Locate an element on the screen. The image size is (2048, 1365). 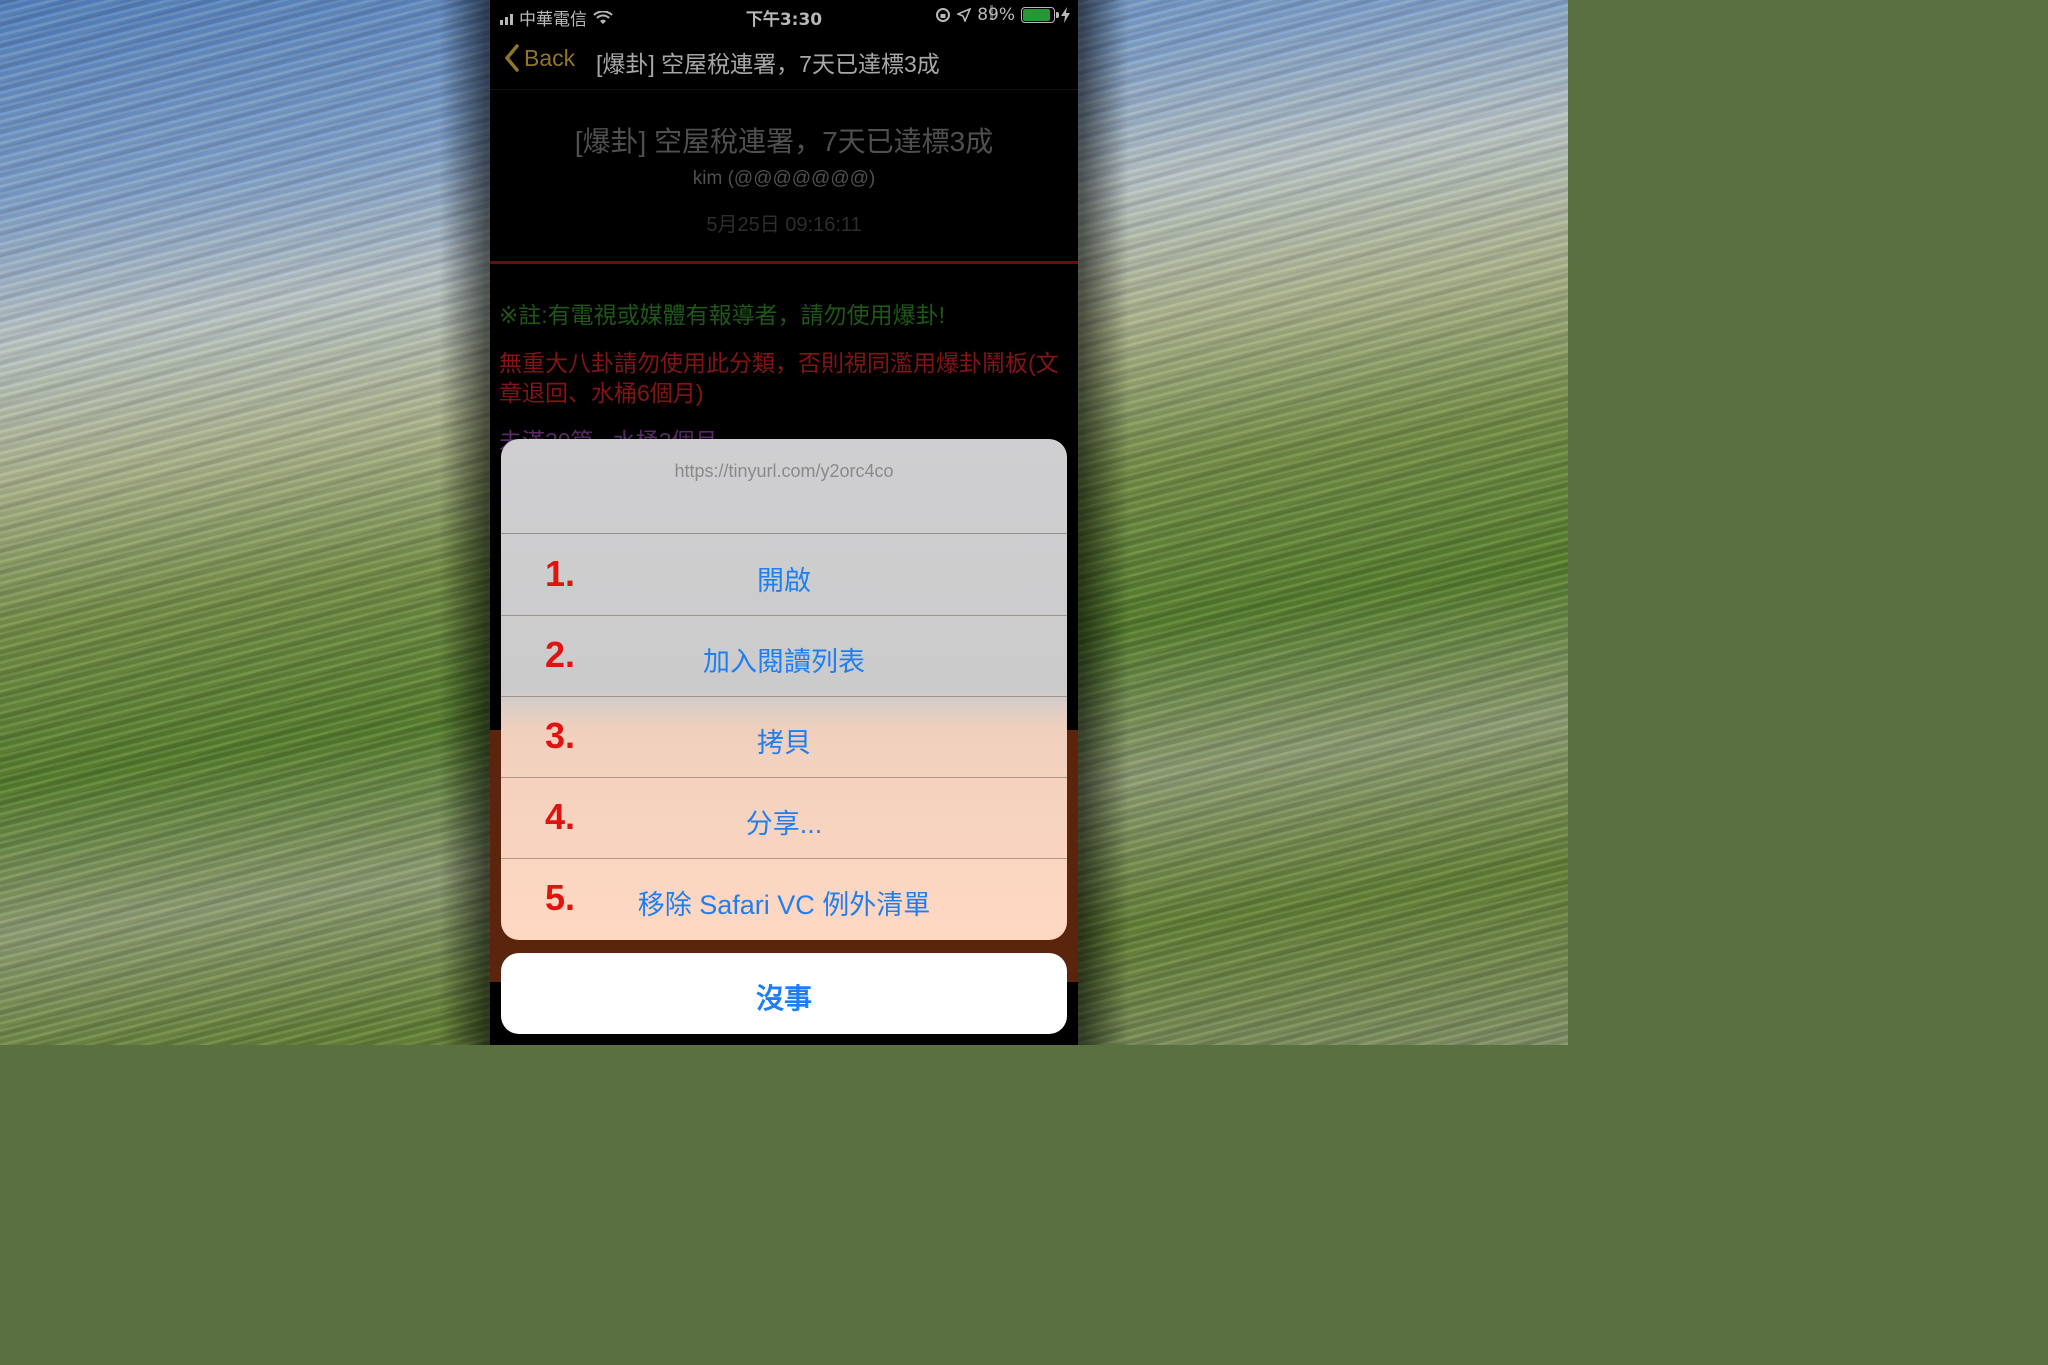
action-copy: 3. 拷貝 is located at coordinates (784, 737).